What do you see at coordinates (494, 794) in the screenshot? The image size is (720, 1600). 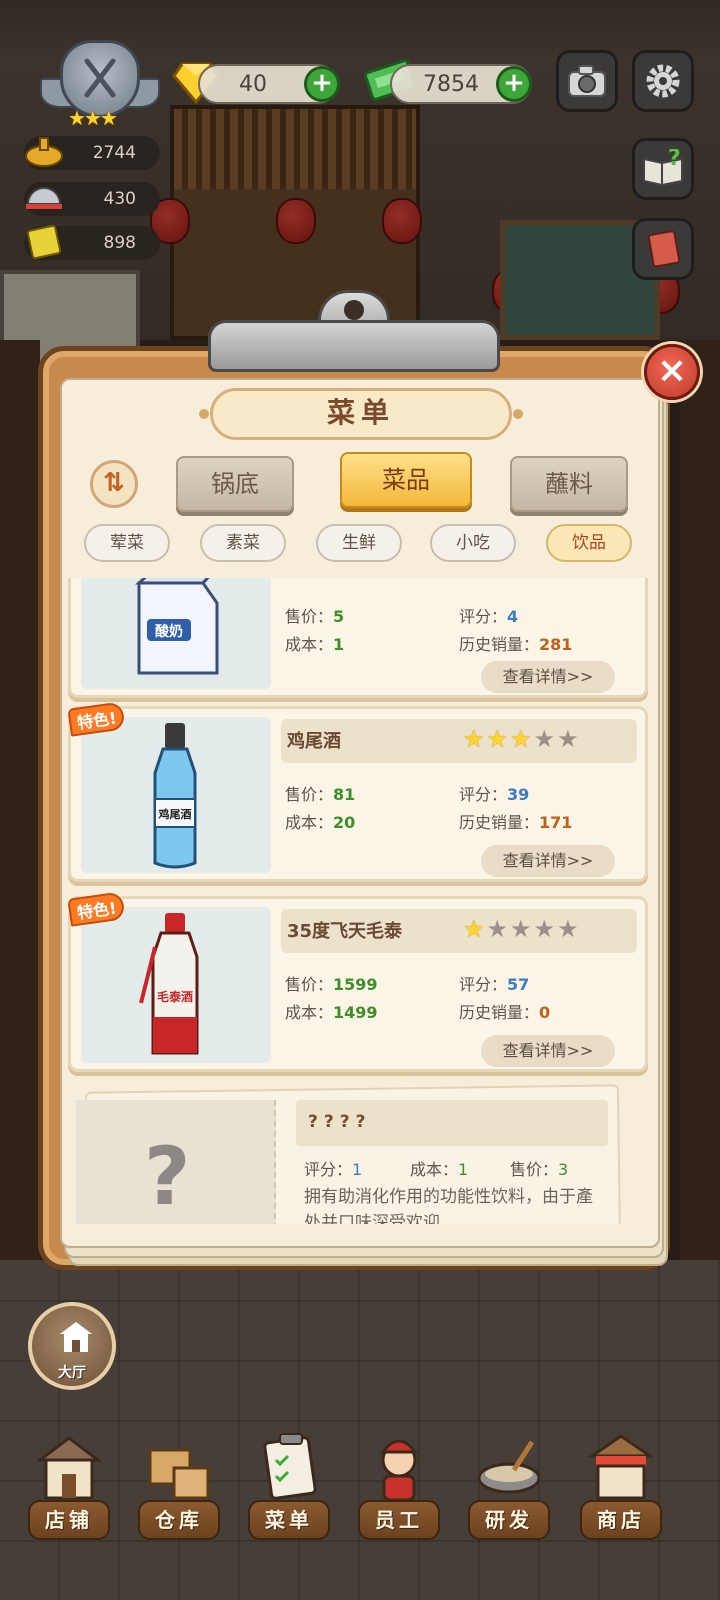 I see `score-field: 评分：39` at bounding box center [494, 794].